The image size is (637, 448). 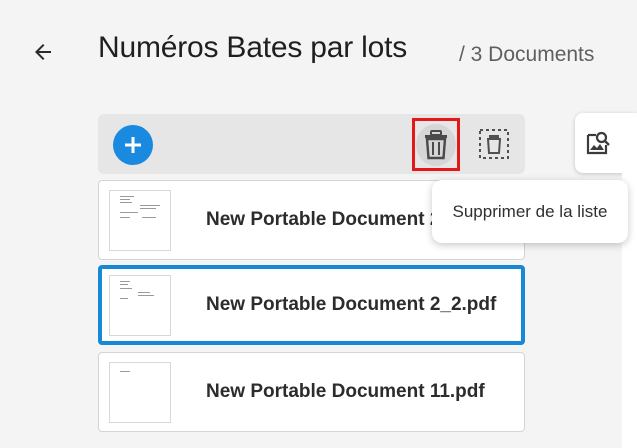 I want to click on select-all-icon, so click(x=494, y=144).